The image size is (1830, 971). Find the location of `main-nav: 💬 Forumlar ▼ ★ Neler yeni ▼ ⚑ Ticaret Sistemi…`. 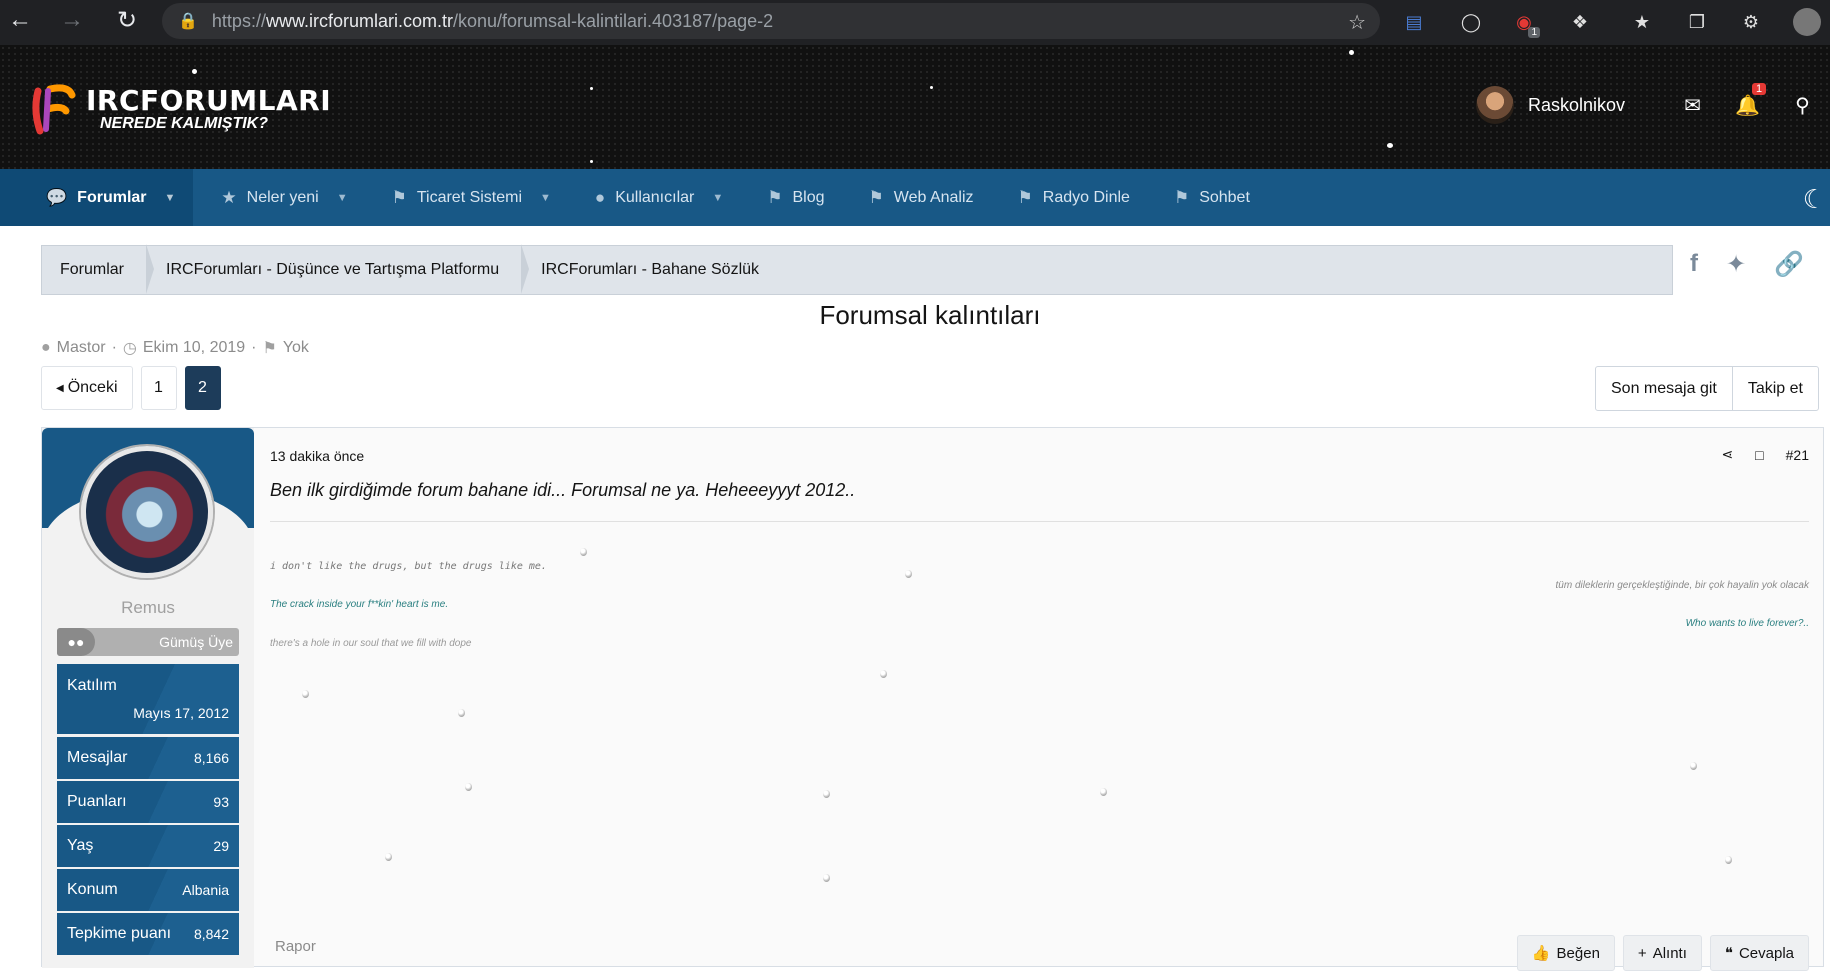

main-nav: 💬 Forumlar ▼ ★ Neler yeni ▼ ⚑ Ticaret Sistemi… is located at coordinates (915, 197).